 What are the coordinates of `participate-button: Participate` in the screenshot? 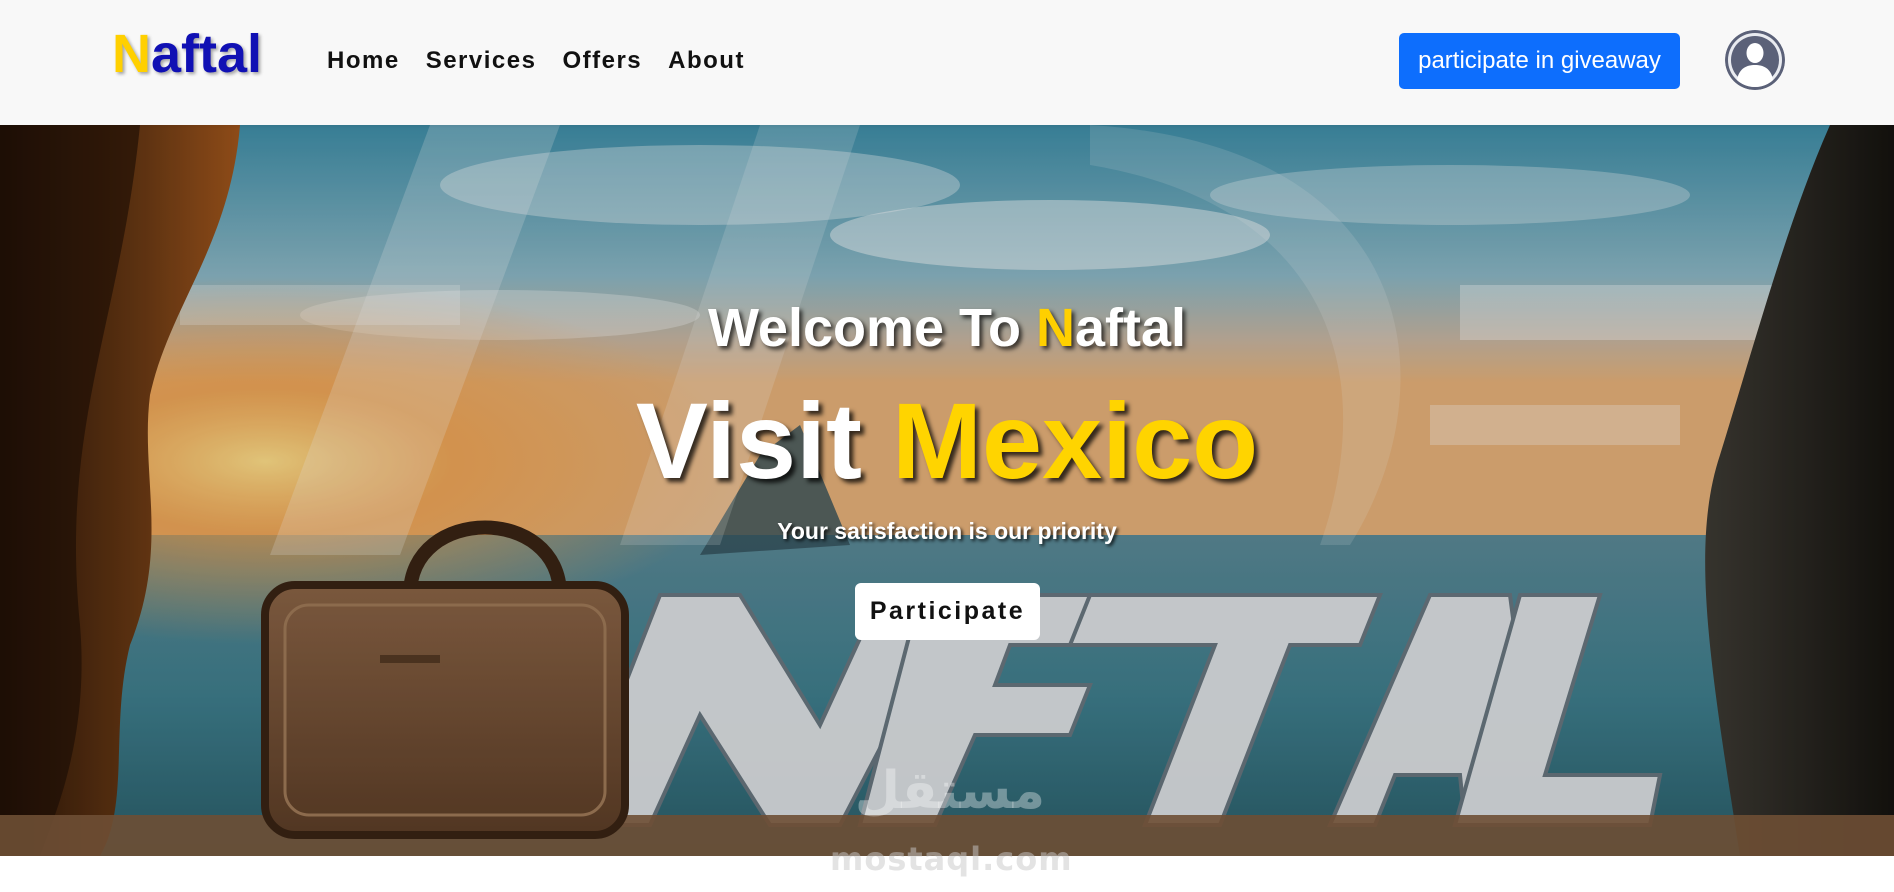 It's located at (947, 611).